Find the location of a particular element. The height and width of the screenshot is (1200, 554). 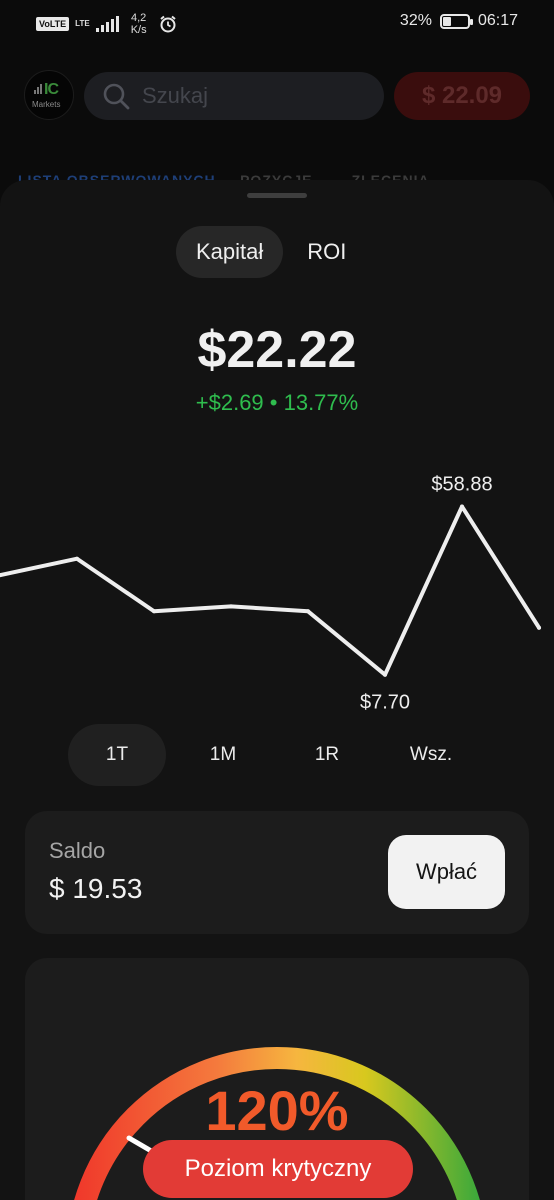

equity-value: $22.22 is located at coordinates (277, 350).